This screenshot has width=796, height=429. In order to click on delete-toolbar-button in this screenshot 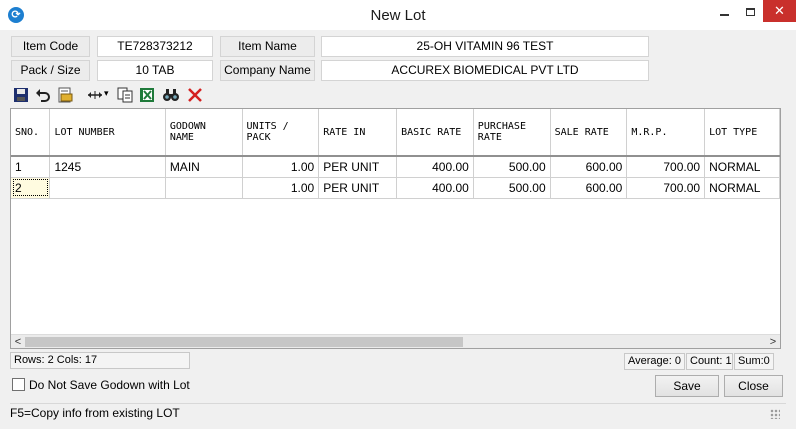, I will do `click(195, 95)`.